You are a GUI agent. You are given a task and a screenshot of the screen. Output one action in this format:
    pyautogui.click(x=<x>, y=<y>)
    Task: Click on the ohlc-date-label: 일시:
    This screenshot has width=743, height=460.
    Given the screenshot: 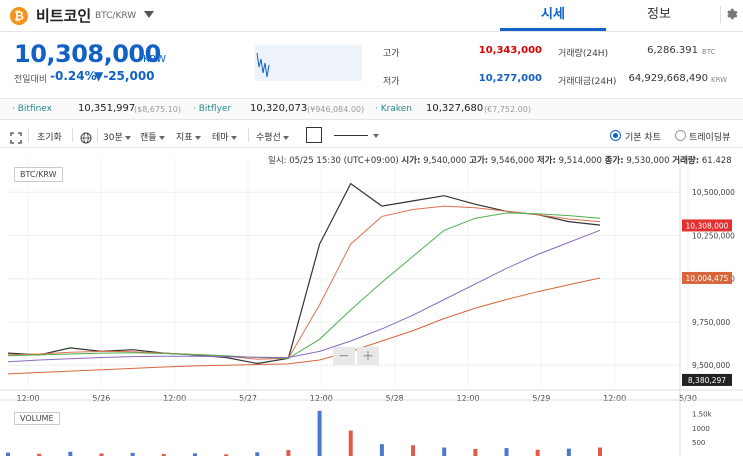 What is the action you would take?
    pyautogui.click(x=277, y=161)
    